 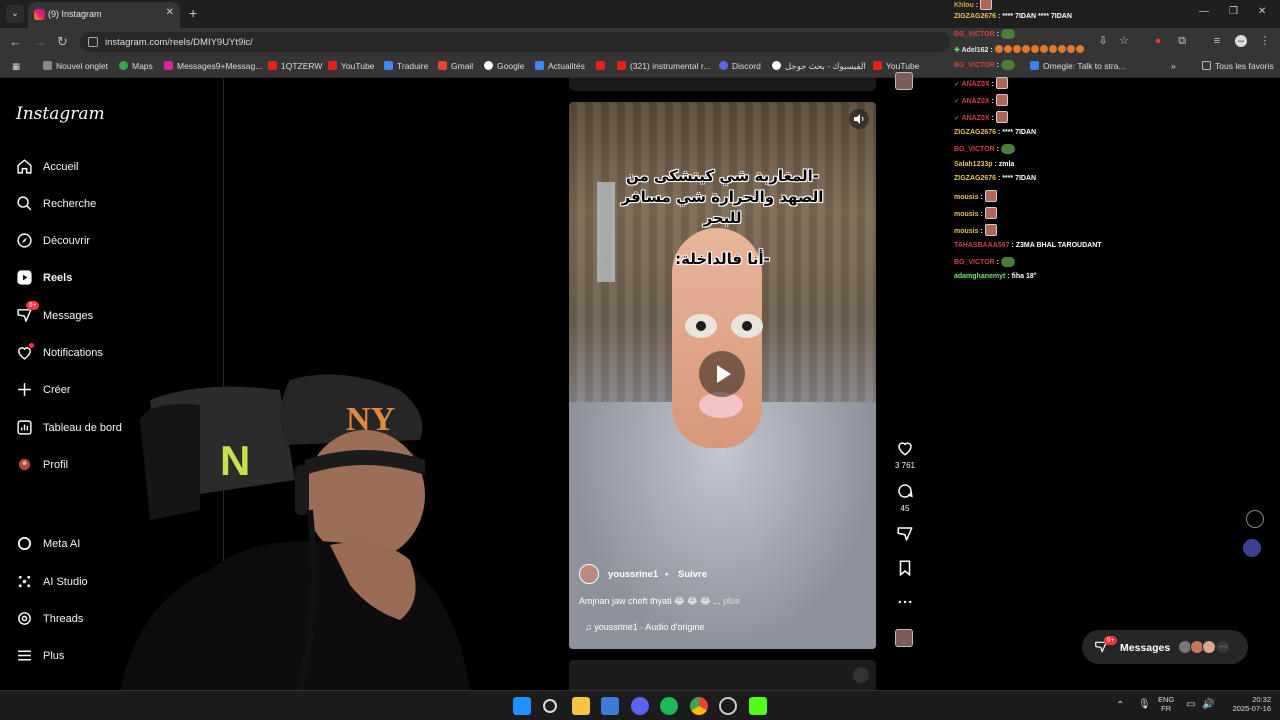 I want to click on bookmark-item: Traduire, so click(x=406, y=66).